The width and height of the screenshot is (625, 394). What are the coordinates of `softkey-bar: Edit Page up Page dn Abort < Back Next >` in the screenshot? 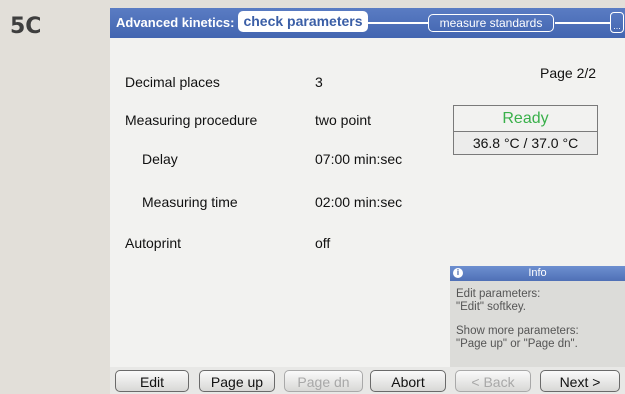 It's located at (367, 380).